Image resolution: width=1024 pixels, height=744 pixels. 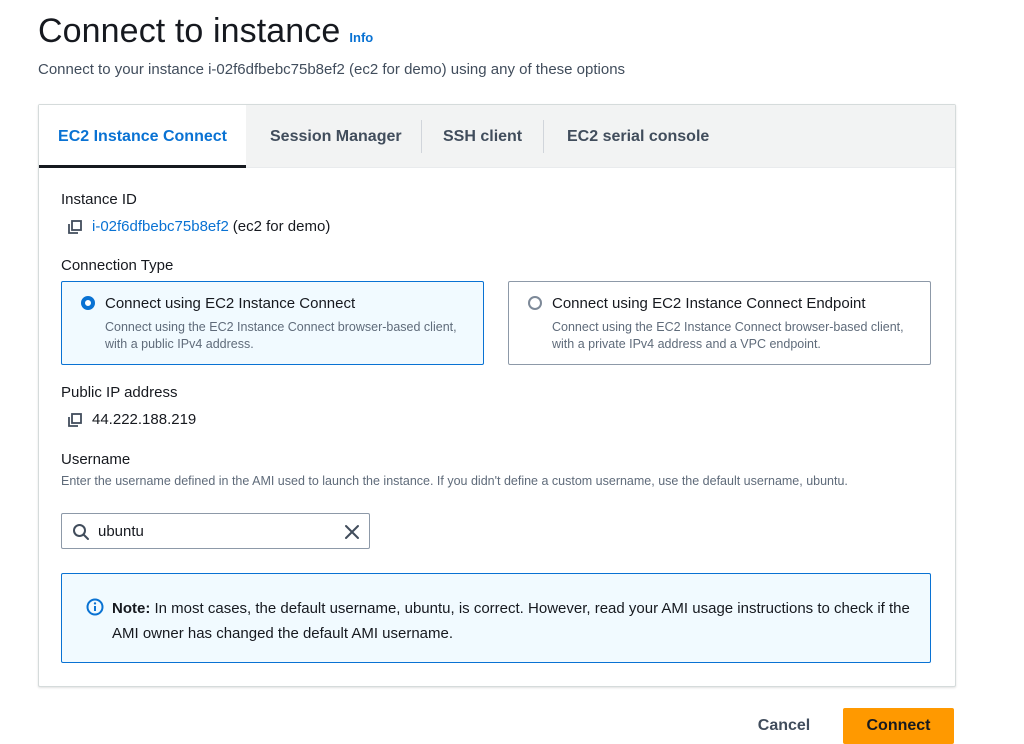 I want to click on close-icon, so click(x=352, y=532).